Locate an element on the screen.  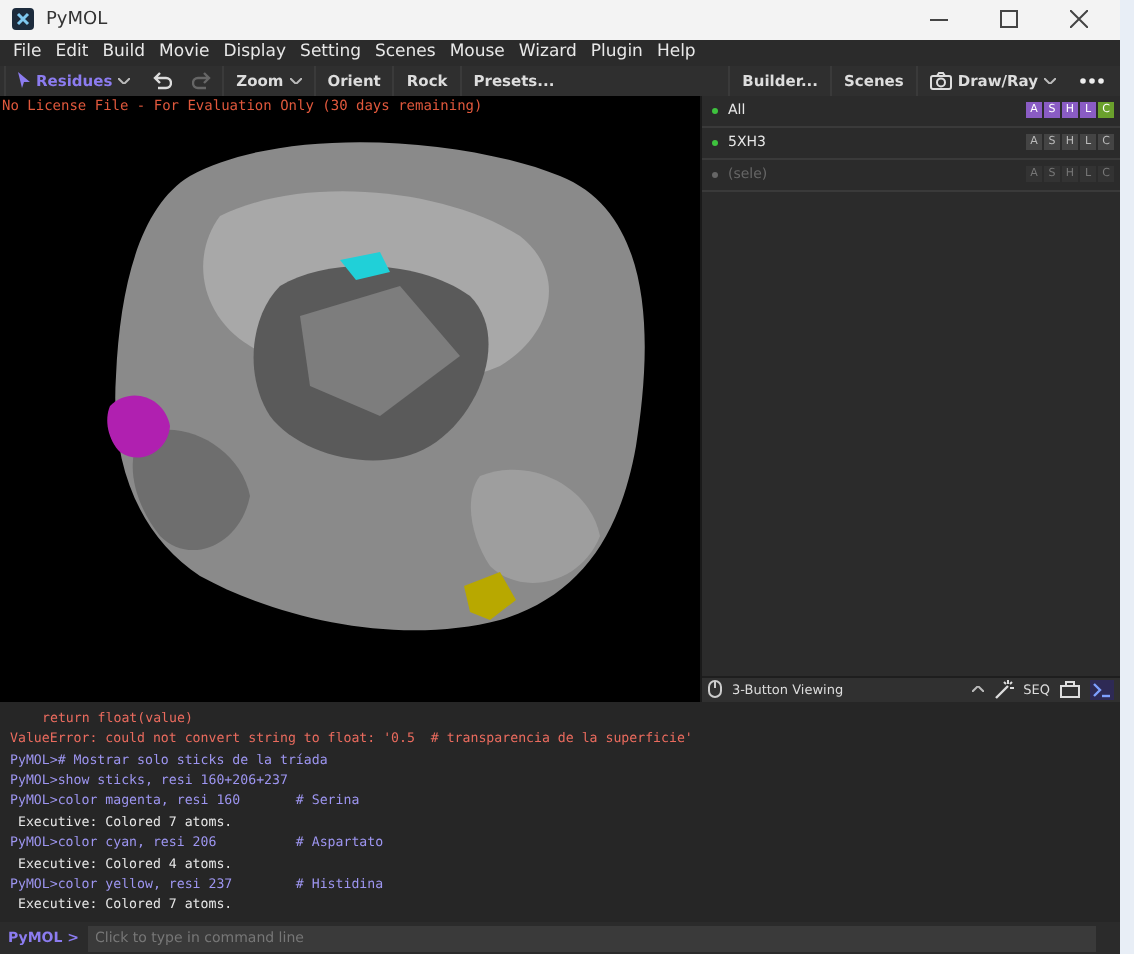
pointer-icon is located at coordinates (24, 80).